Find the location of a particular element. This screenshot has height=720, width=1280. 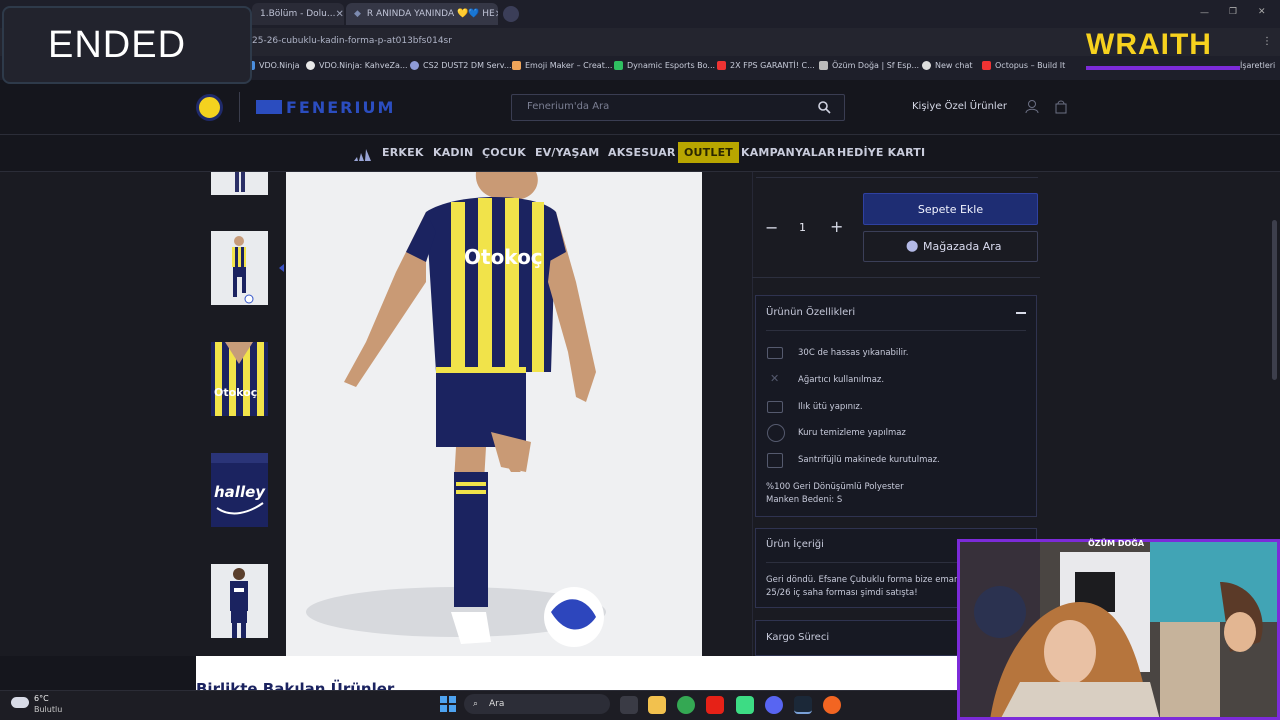

add-to-cart-button: Sepete Ekle is located at coordinates (950, 209).